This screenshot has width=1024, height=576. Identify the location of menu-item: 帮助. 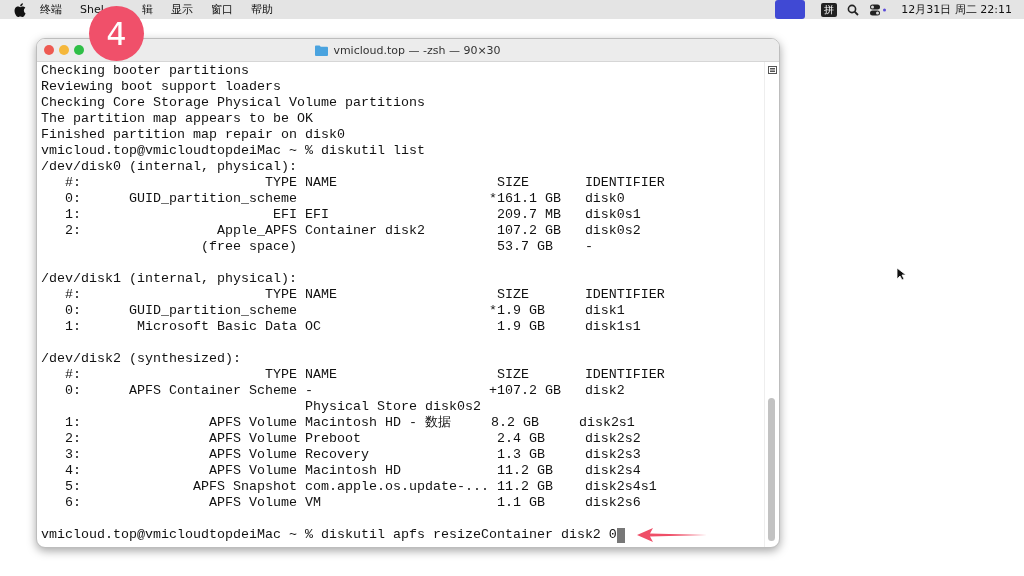
(261, 9).